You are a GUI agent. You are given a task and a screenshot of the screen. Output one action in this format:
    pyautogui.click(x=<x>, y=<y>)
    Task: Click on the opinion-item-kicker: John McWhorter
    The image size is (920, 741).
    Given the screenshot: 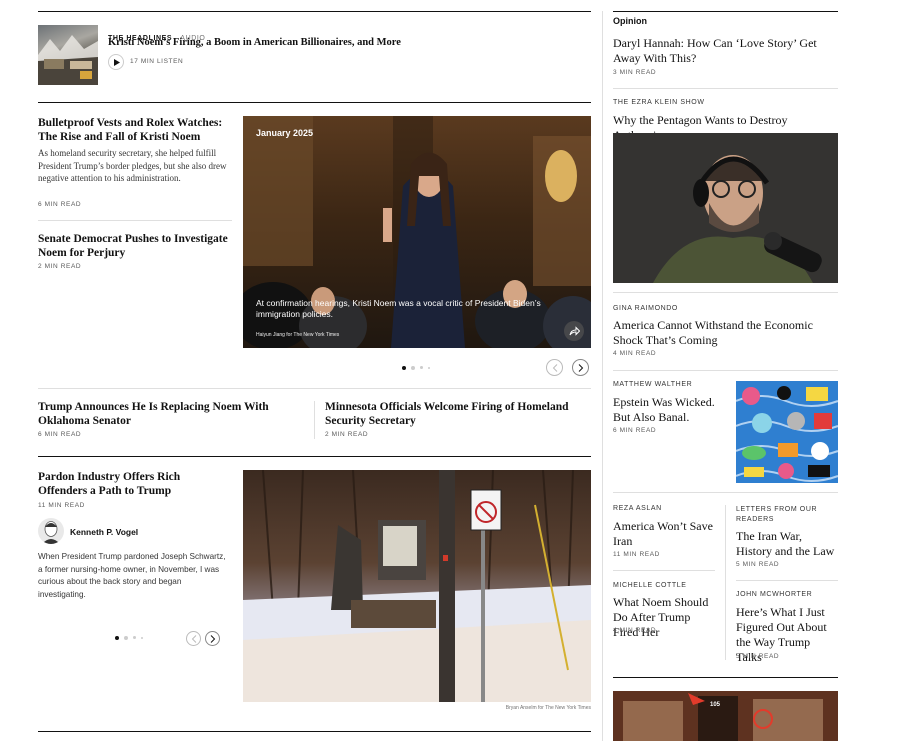 What is the action you would take?
    pyautogui.click(x=774, y=594)
    